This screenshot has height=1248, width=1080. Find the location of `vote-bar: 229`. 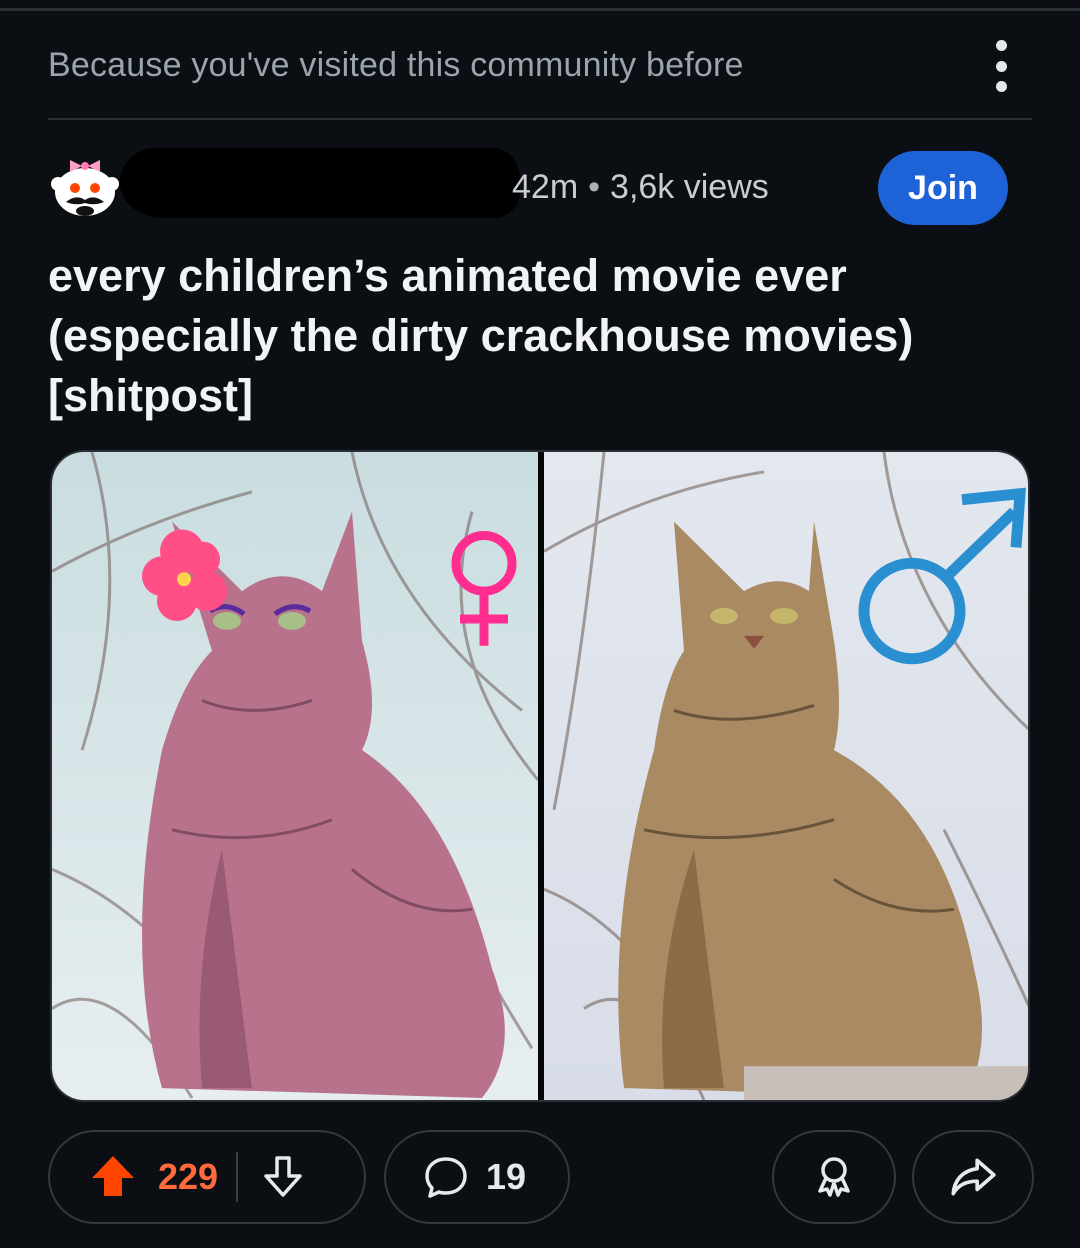

vote-bar: 229 is located at coordinates (207, 1177).